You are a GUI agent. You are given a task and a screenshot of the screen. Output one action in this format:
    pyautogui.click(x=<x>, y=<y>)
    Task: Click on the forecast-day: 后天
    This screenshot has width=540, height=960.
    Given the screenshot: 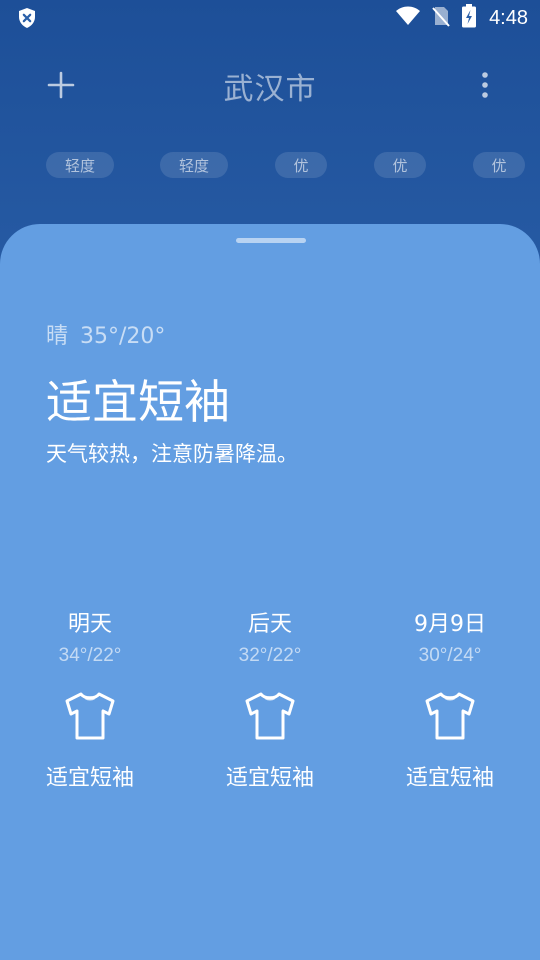 What is the action you would take?
    pyautogui.click(x=269, y=624)
    